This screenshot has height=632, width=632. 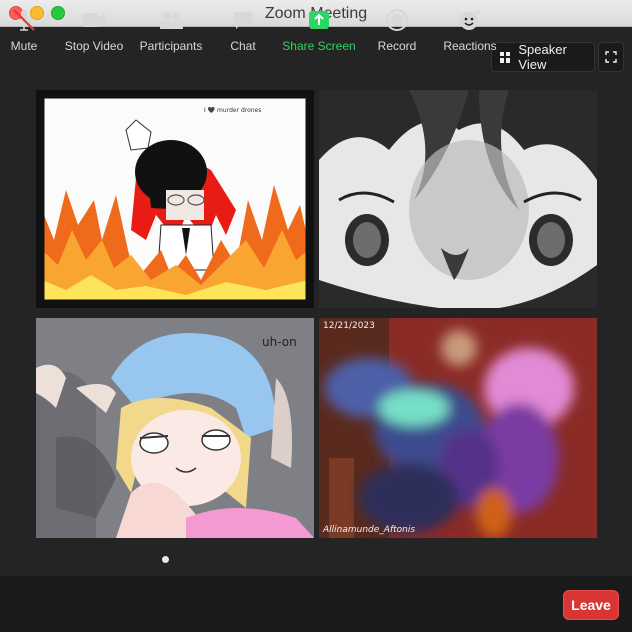 I want to click on fullscreen-icon, so click(x=611, y=57).